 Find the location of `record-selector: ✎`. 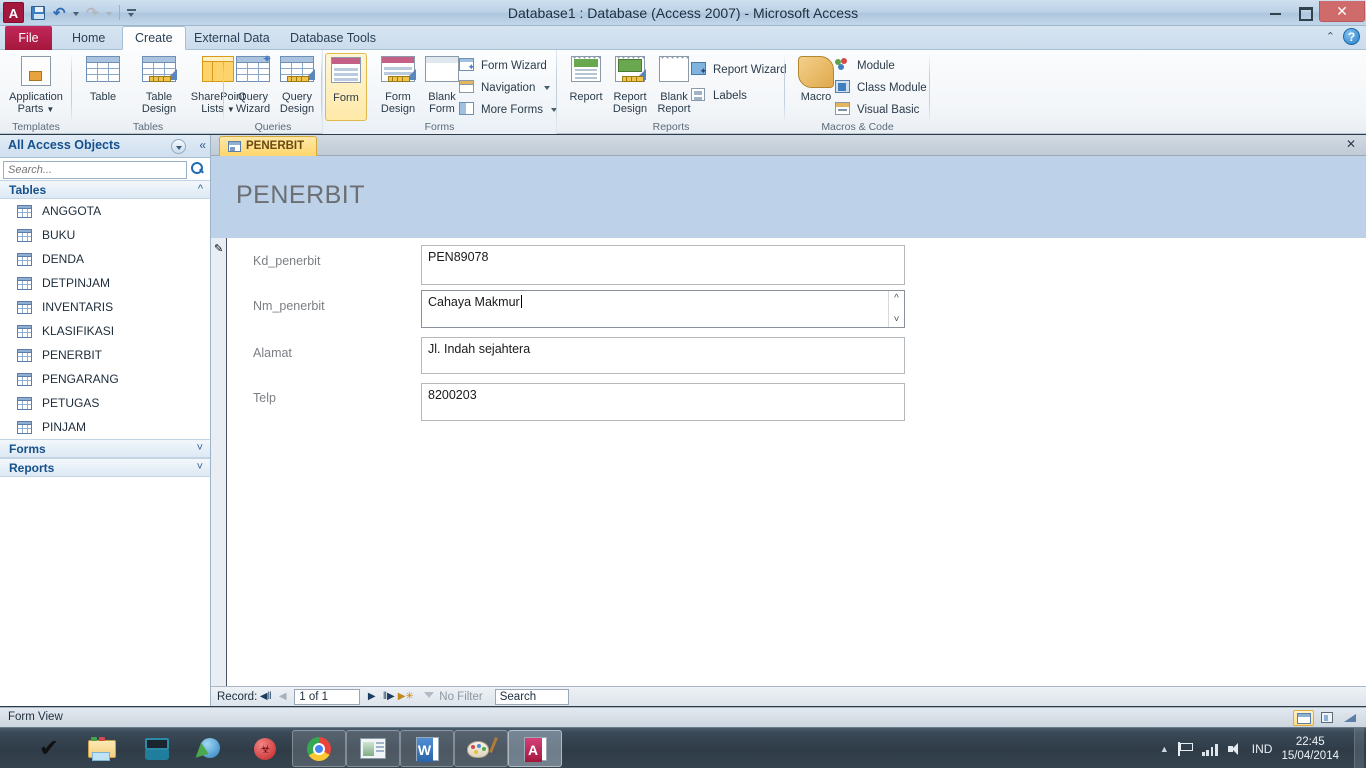

record-selector: ✎ is located at coordinates (219, 472).